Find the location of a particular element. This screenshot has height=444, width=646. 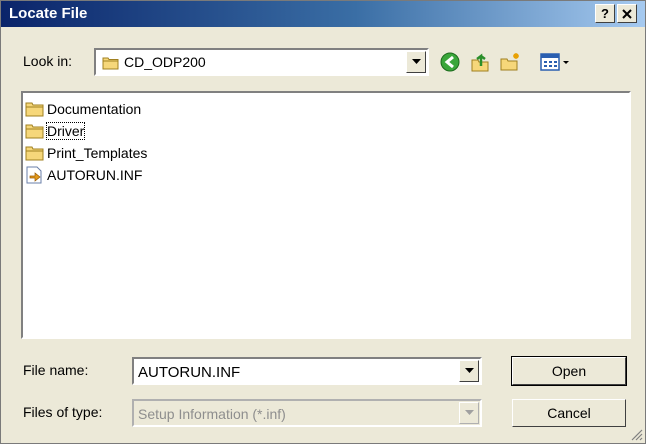

view-menu-icon is located at coordinates (554, 62).